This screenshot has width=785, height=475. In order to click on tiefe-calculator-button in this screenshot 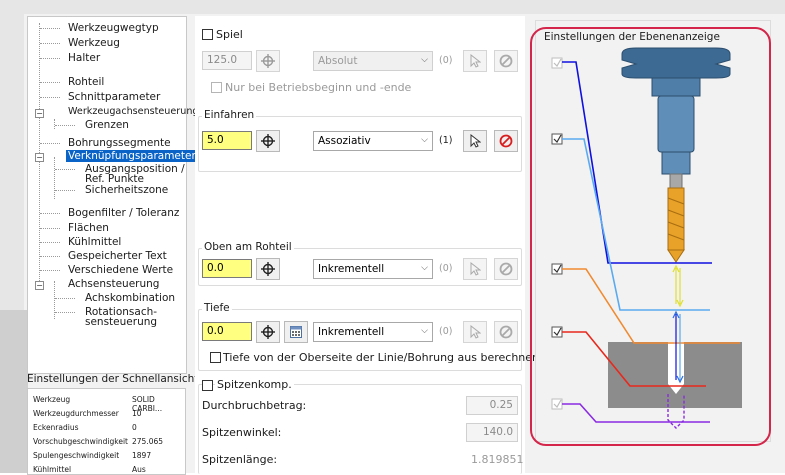, I will do `click(296, 332)`.